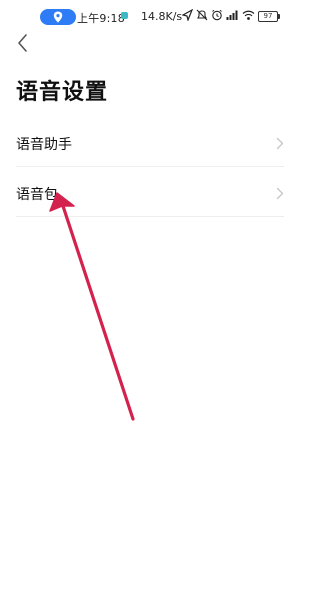 This screenshot has height=597, width=320. Describe the element at coordinates (202, 15) in the screenshot. I see `mute-icon` at that location.